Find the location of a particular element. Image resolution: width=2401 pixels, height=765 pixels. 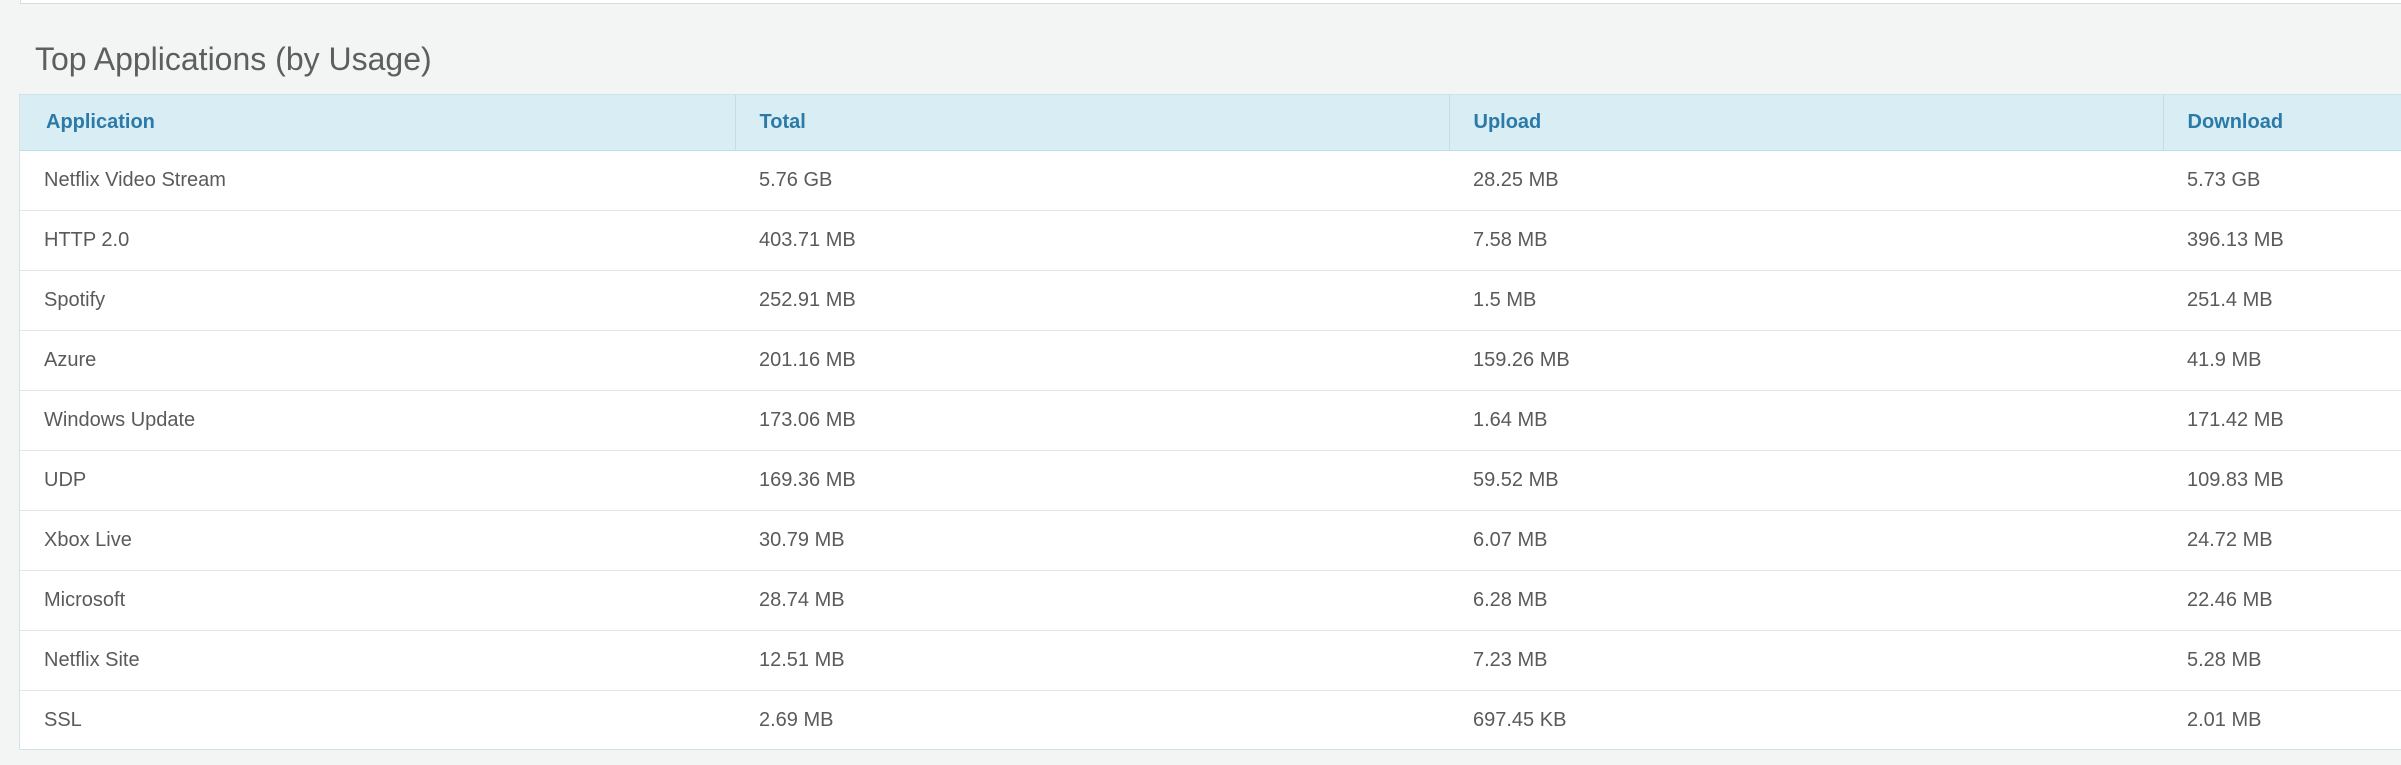

cell-application: Netflix Video Stream is located at coordinates (135, 179).